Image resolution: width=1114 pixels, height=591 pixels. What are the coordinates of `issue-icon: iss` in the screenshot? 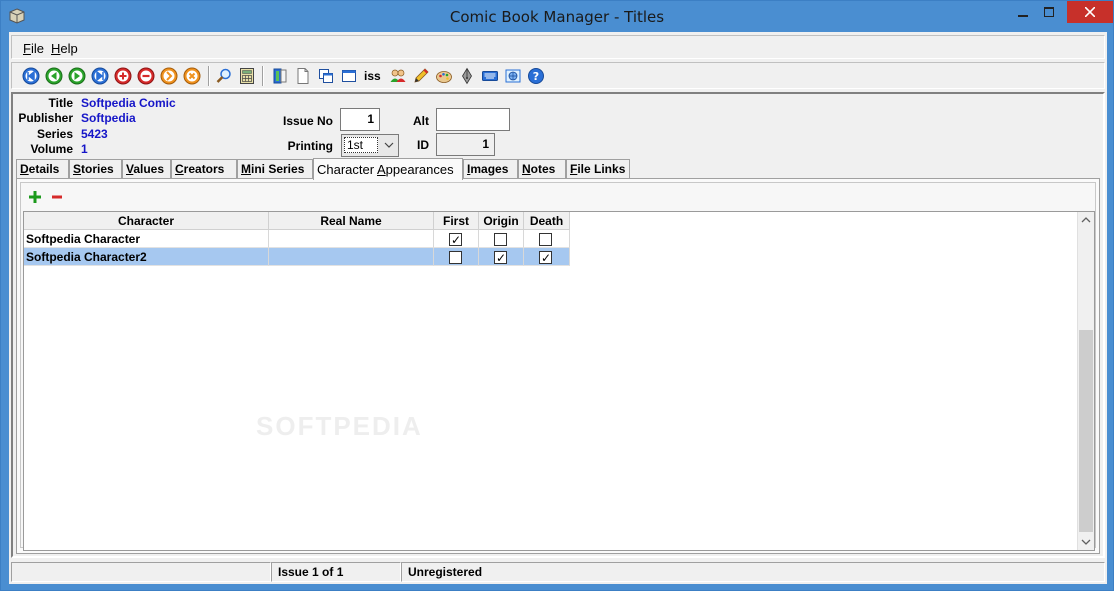 It's located at (374, 76).